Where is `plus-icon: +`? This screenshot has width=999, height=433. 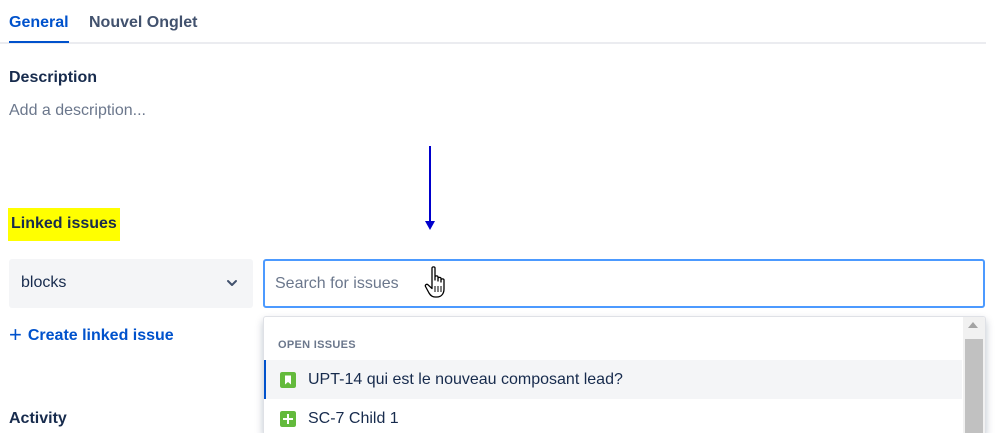
plus-icon: + is located at coordinates (15, 334).